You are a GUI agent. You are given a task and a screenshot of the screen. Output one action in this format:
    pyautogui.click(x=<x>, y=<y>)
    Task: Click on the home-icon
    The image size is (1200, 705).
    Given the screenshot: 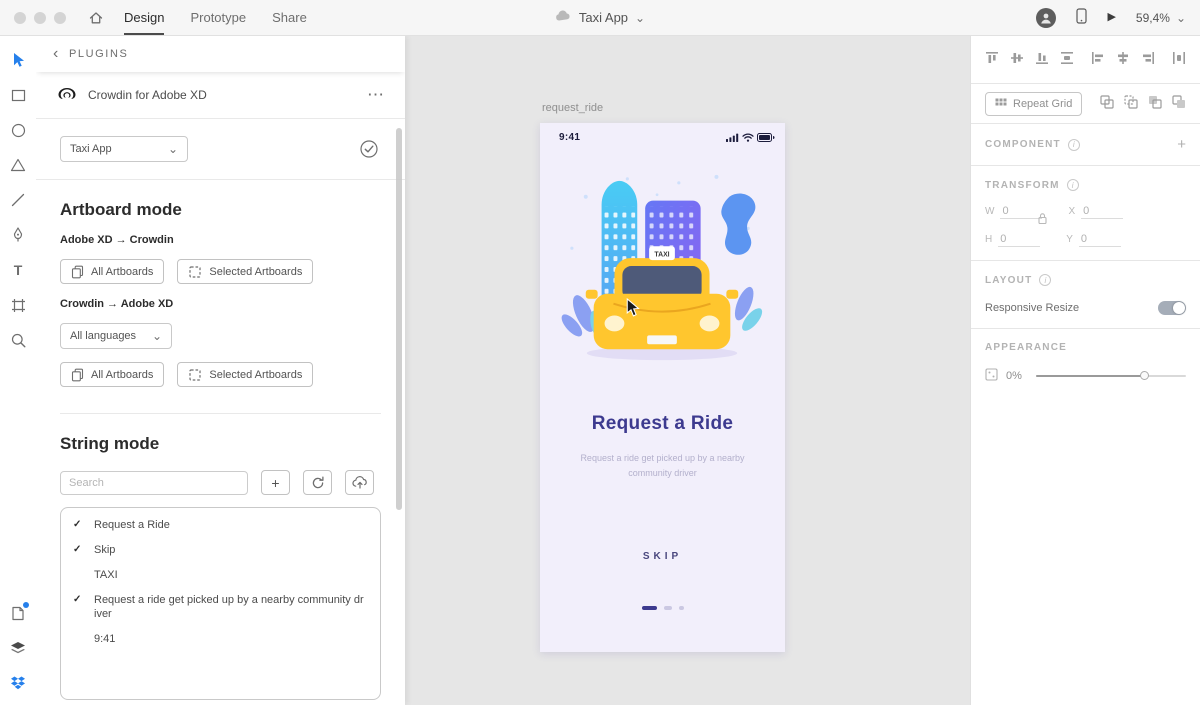 What is the action you would take?
    pyautogui.click(x=96, y=18)
    